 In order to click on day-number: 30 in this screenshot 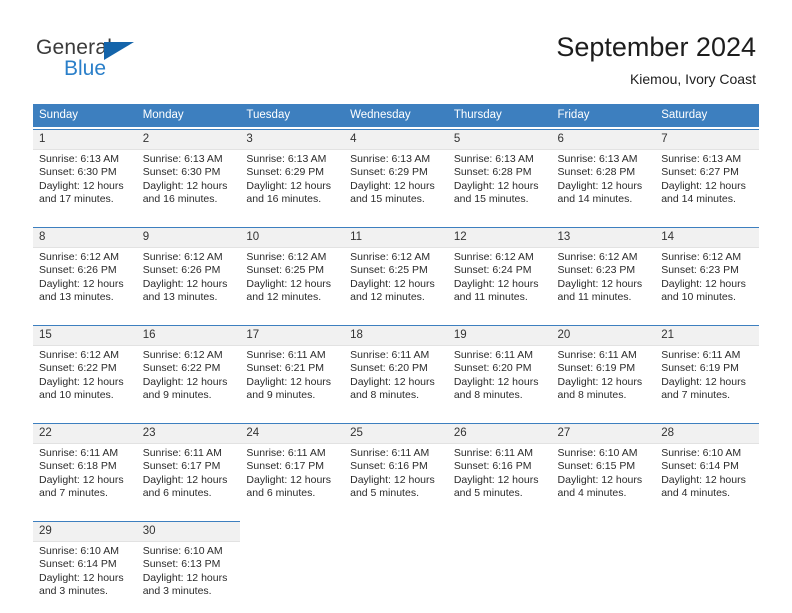, I will do `click(188, 532)`.